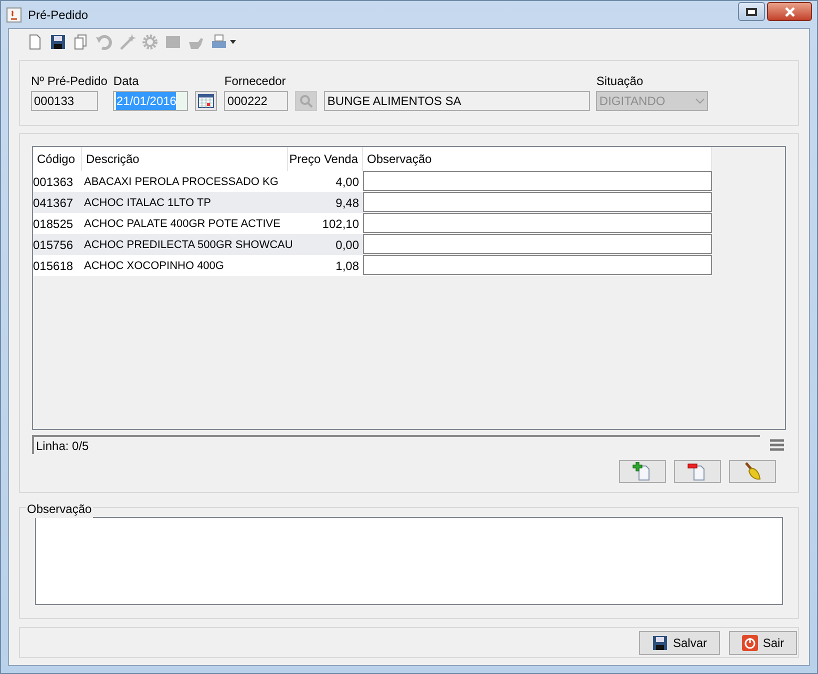 This screenshot has width=818, height=674. What do you see at coordinates (64, 101) in the screenshot?
I see `order-number-field: 000133` at bounding box center [64, 101].